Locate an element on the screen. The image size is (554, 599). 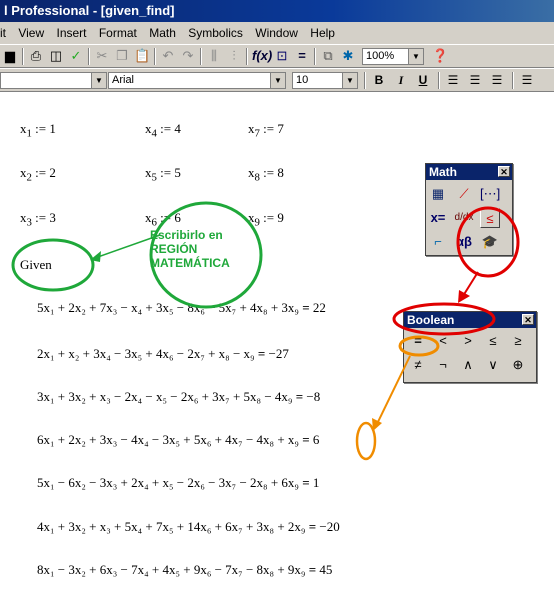
greek-icon: αβ is located at coordinates (464, 242).